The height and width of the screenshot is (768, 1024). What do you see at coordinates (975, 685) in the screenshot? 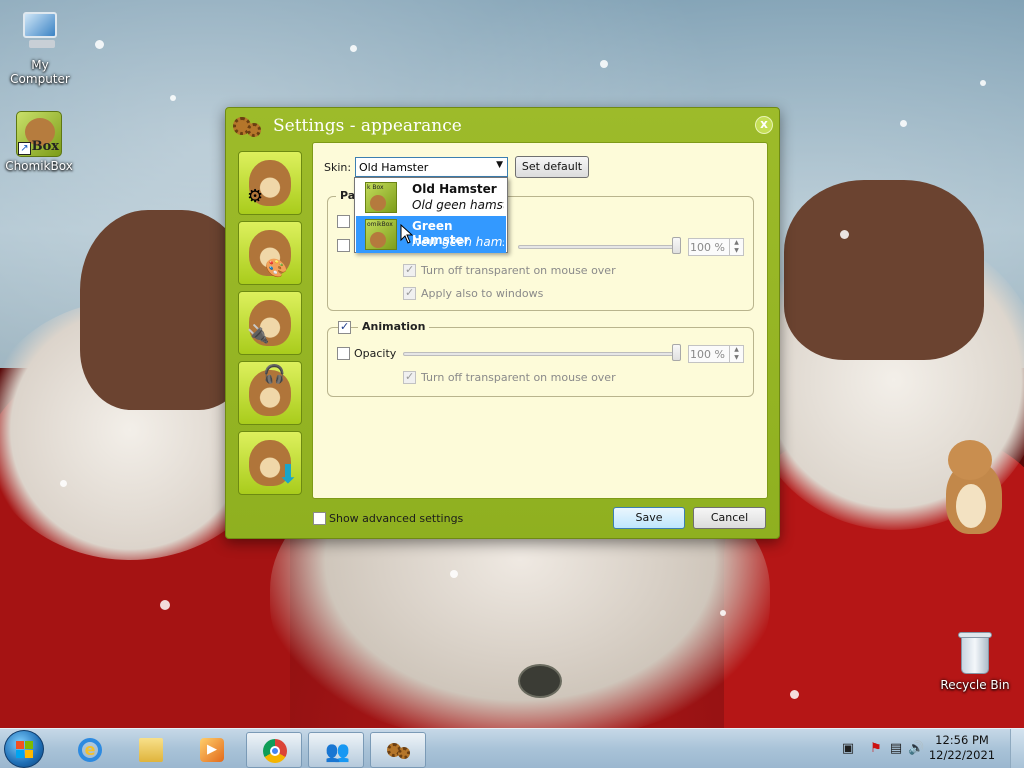
I see `desktop-icon-label: Recycle Bin` at bounding box center [975, 685].